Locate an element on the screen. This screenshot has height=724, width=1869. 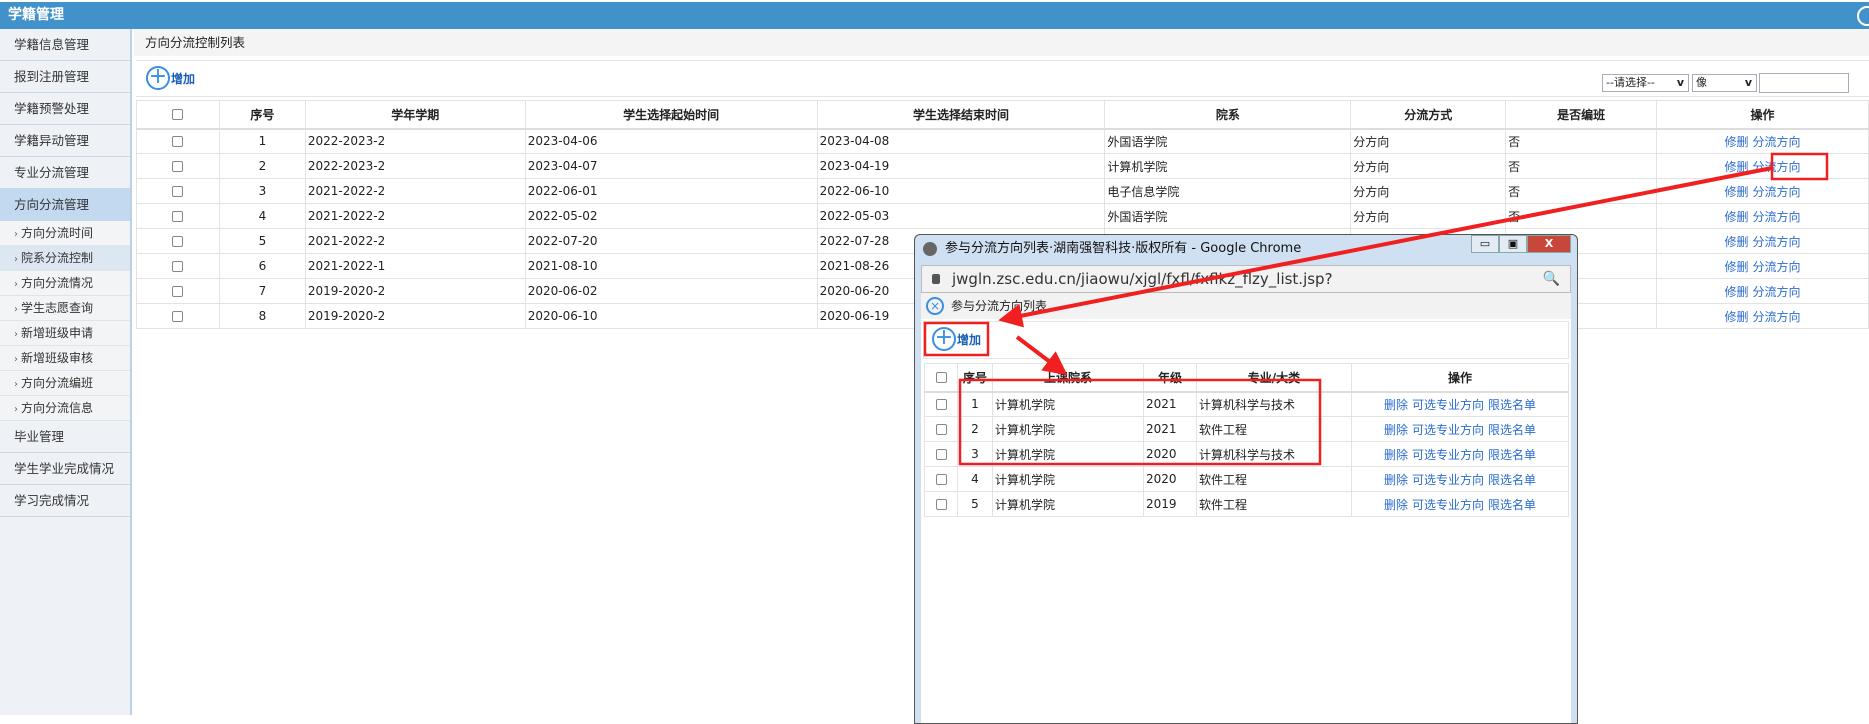
popup-add-button: + 增加 is located at coordinates (956, 339).